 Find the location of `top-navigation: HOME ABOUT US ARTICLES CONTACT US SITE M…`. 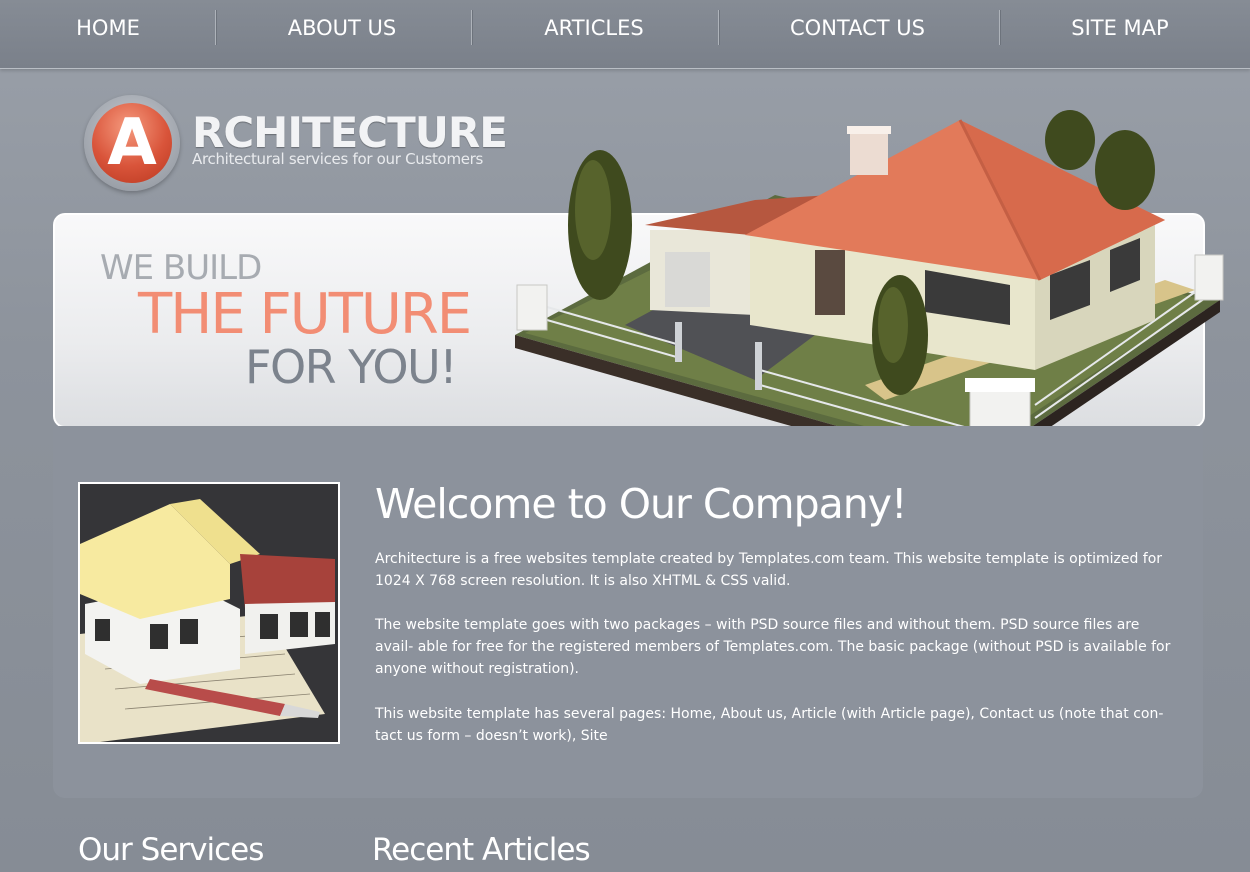

top-navigation: HOME ABOUT US ARTICLES CONTACT US SITE M… is located at coordinates (625, 34).